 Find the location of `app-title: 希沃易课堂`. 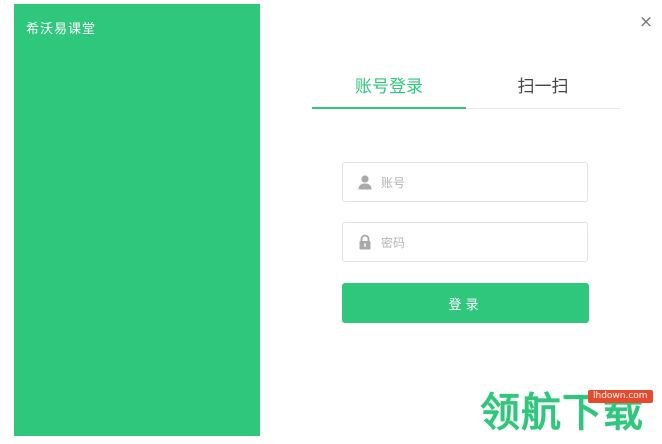

app-title: 希沃易课堂 is located at coordinates (61, 29).